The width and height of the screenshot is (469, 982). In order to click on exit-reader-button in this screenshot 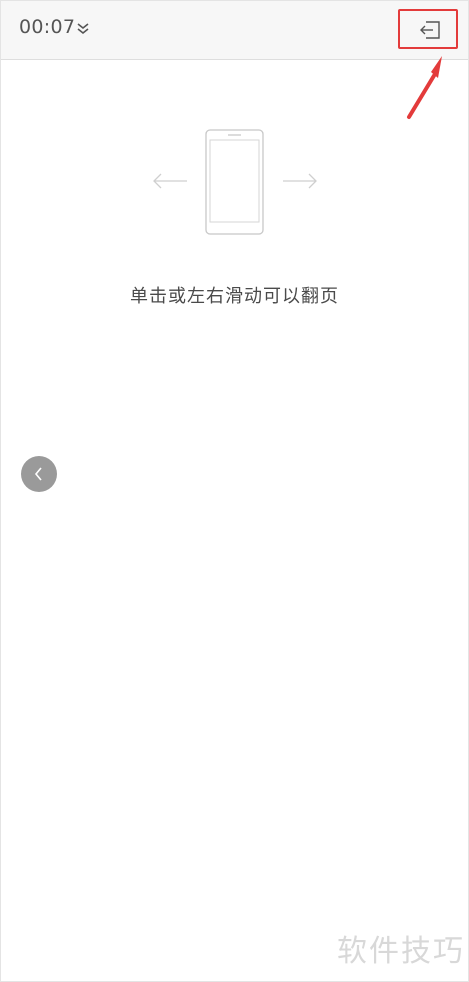, I will do `click(428, 29)`.